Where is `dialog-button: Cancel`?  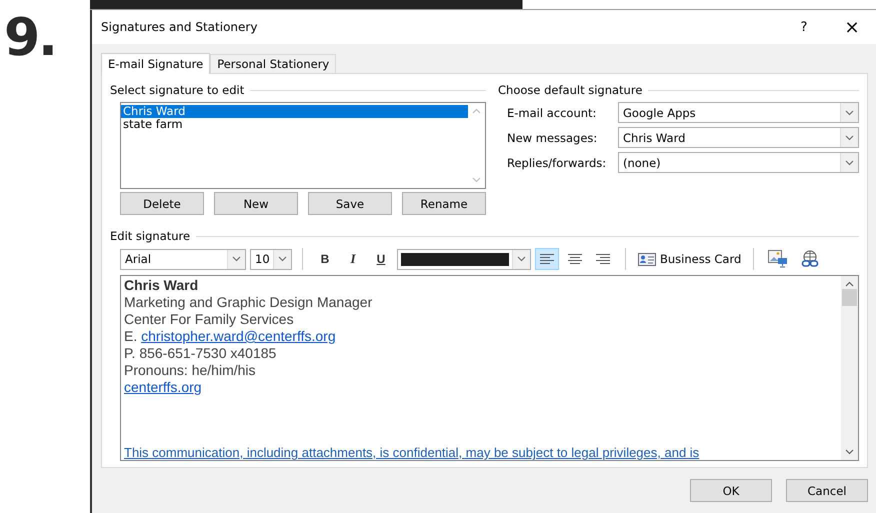 dialog-button: Cancel is located at coordinates (827, 490).